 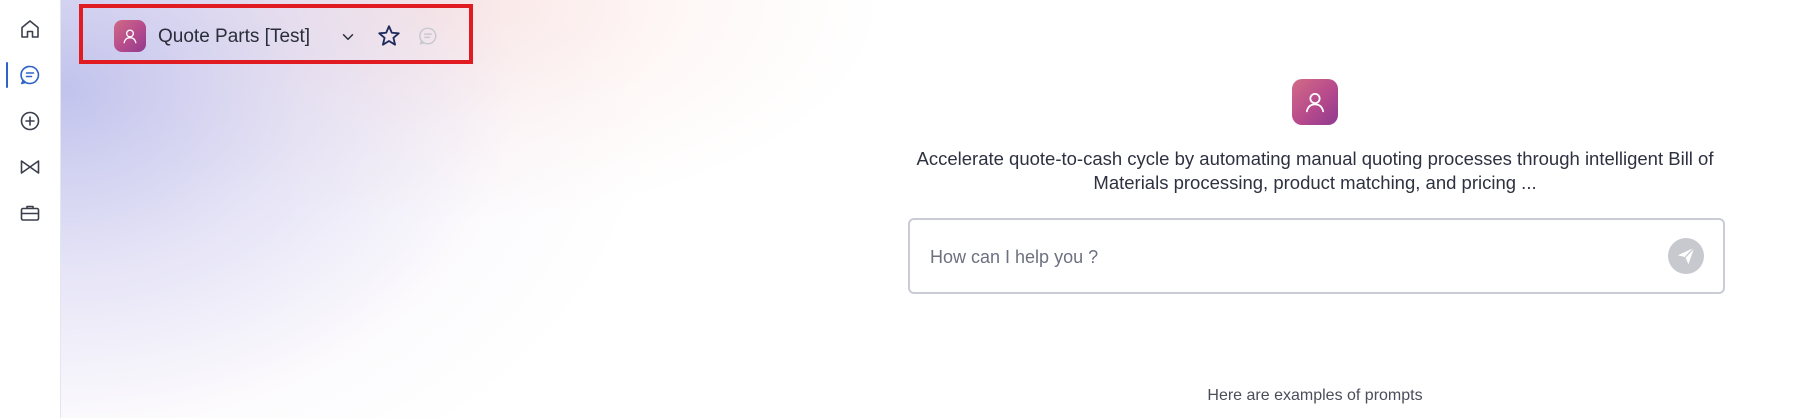 I want to click on add-circle-icon, so click(x=30, y=121).